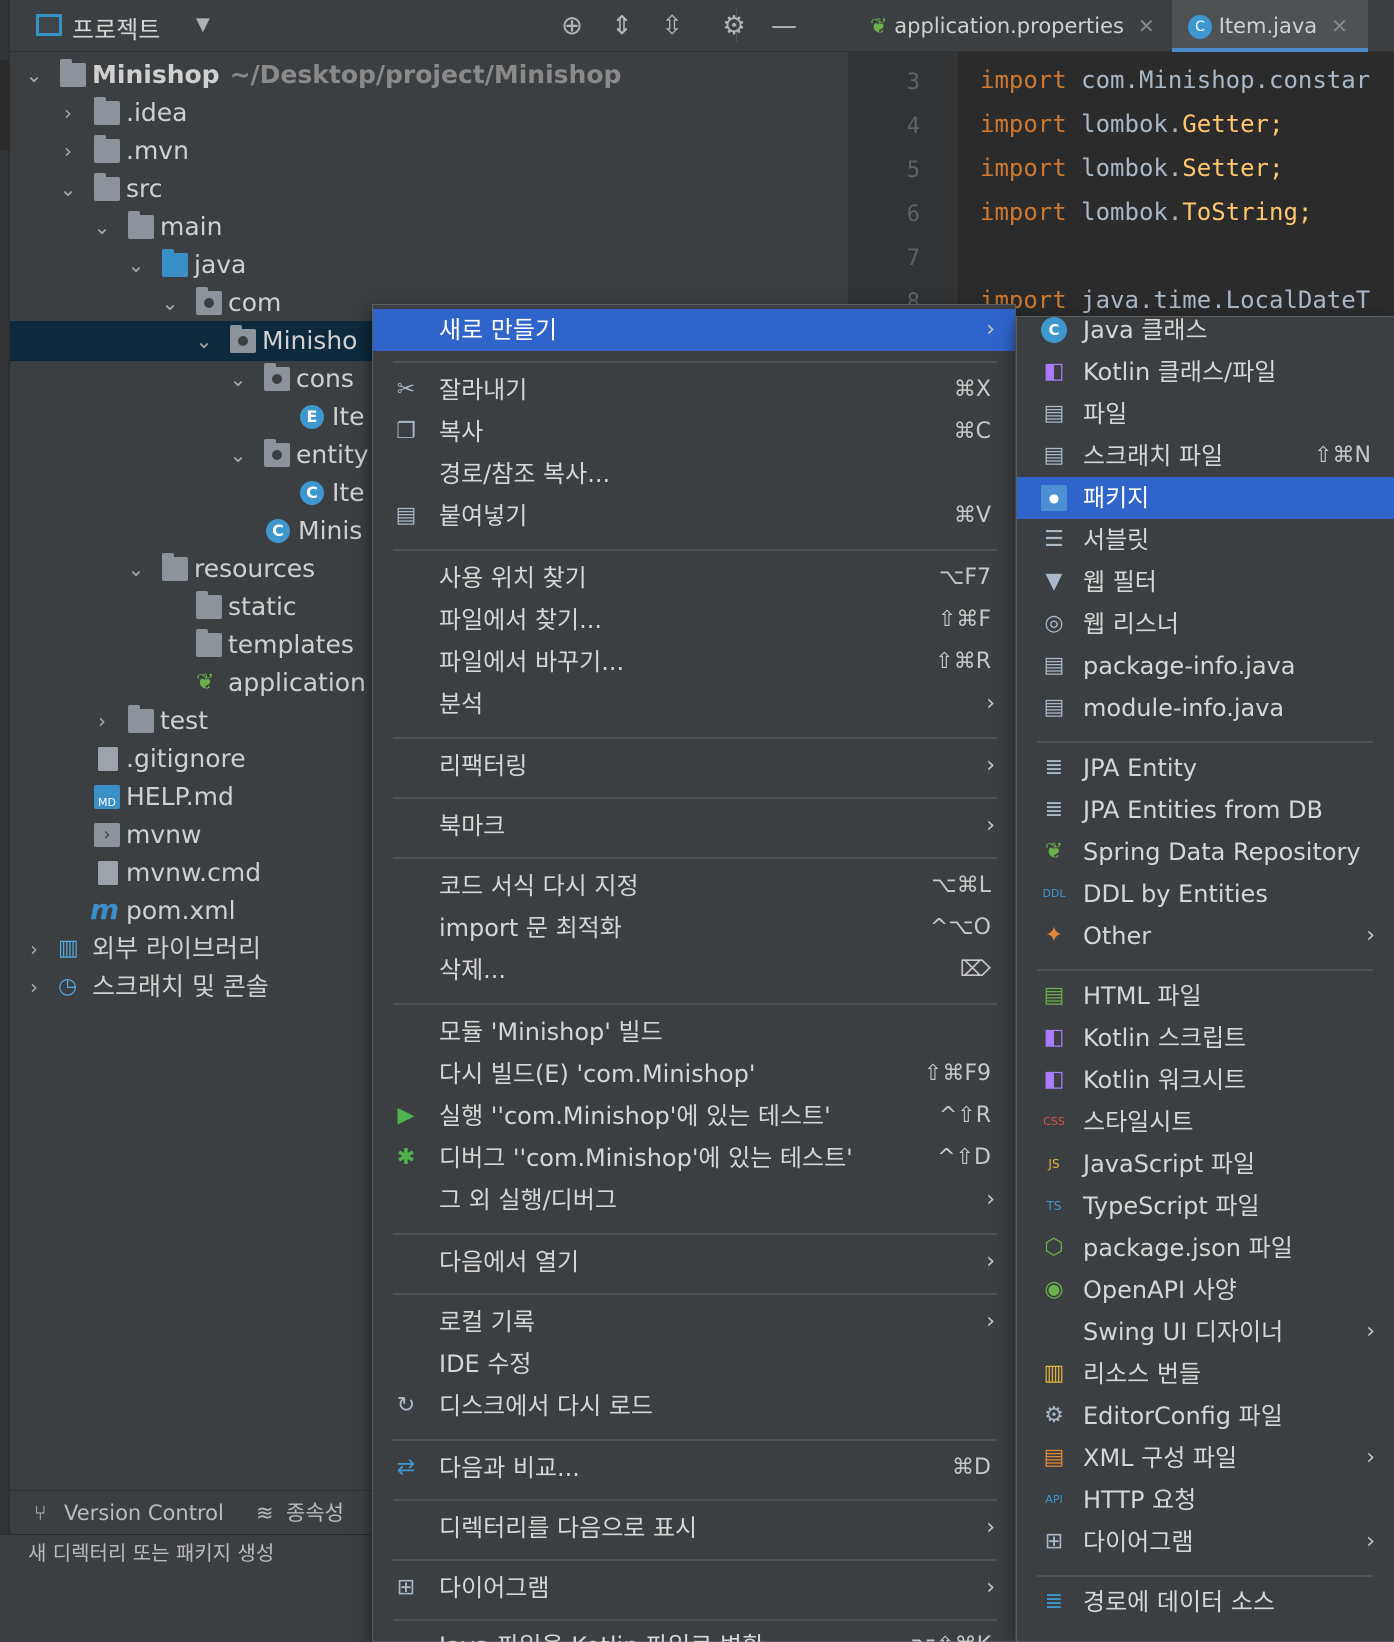 This screenshot has width=1394, height=1642. What do you see at coordinates (1205, 1332) in the screenshot?
I see `submenu-item-swing-ui-designer: Swing UI 디자이너 ›` at bounding box center [1205, 1332].